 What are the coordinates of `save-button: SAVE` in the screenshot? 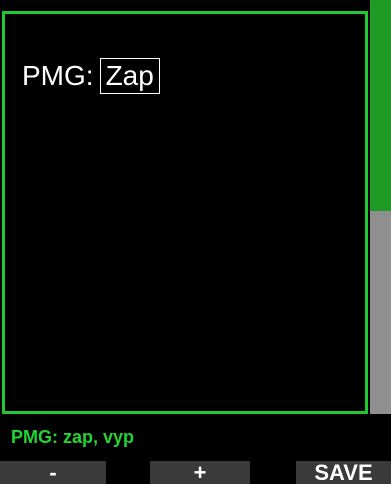 It's located at (343, 472).